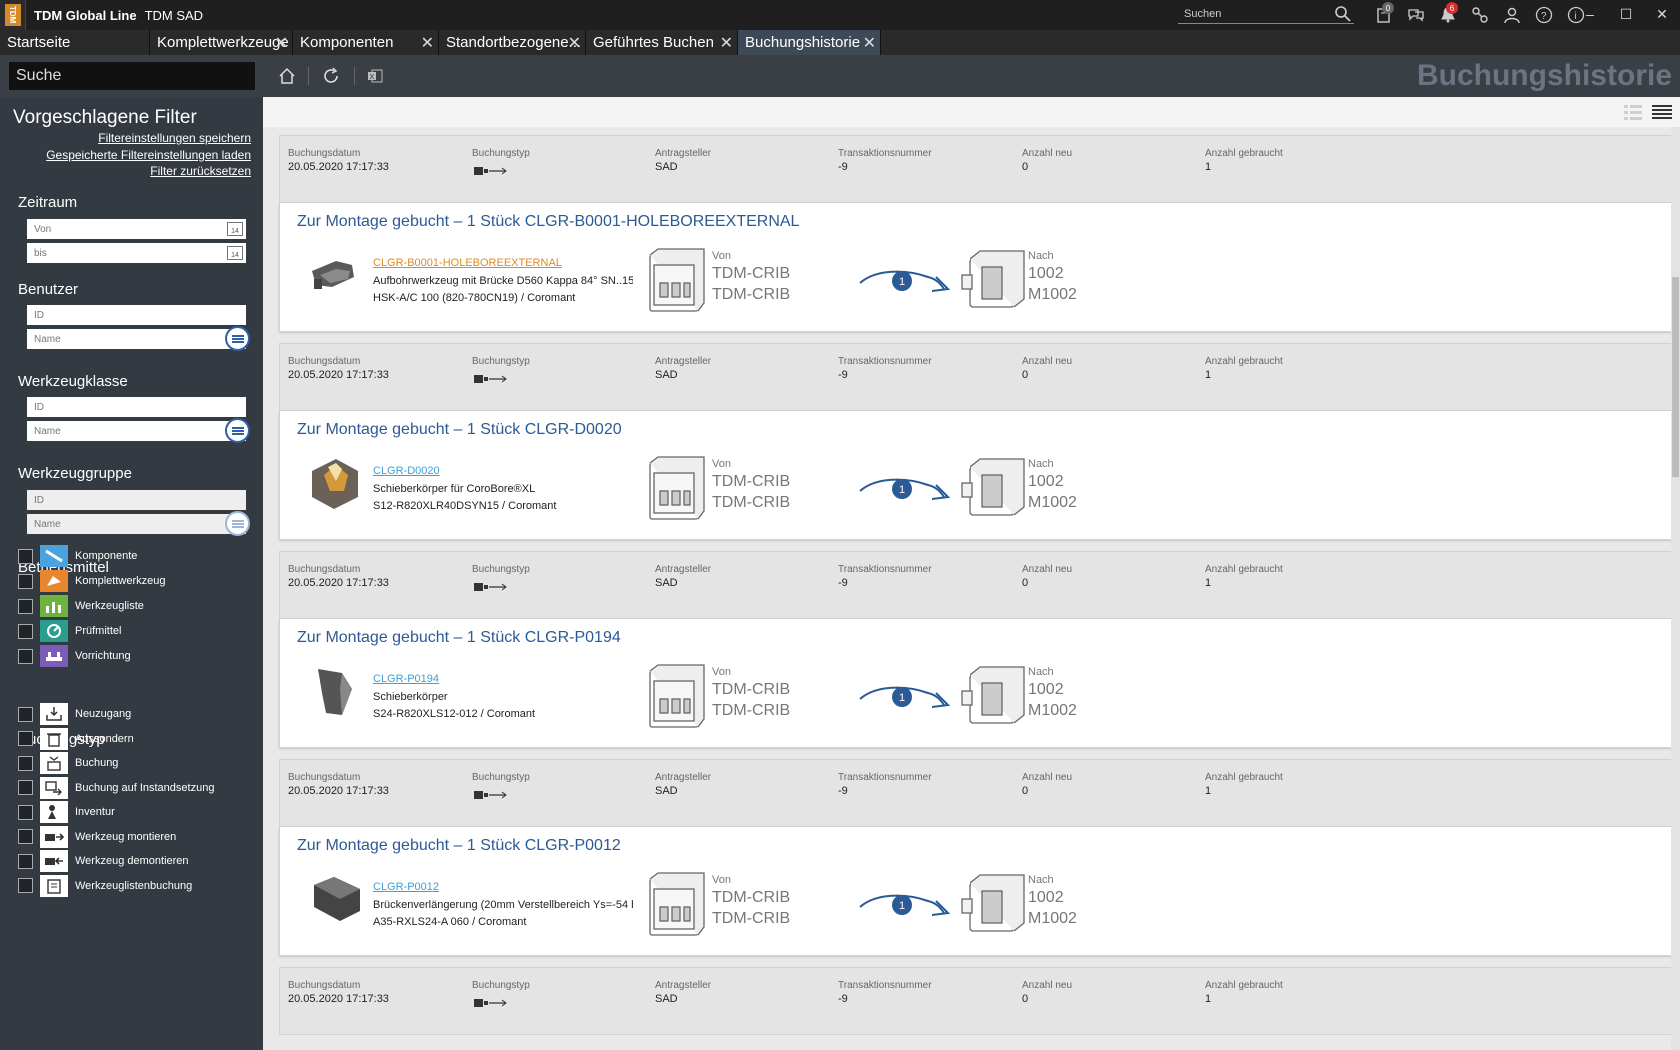 The width and height of the screenshot is (1680, 1050). I want to click on date-from-field: Von 14, so click(136, 229).